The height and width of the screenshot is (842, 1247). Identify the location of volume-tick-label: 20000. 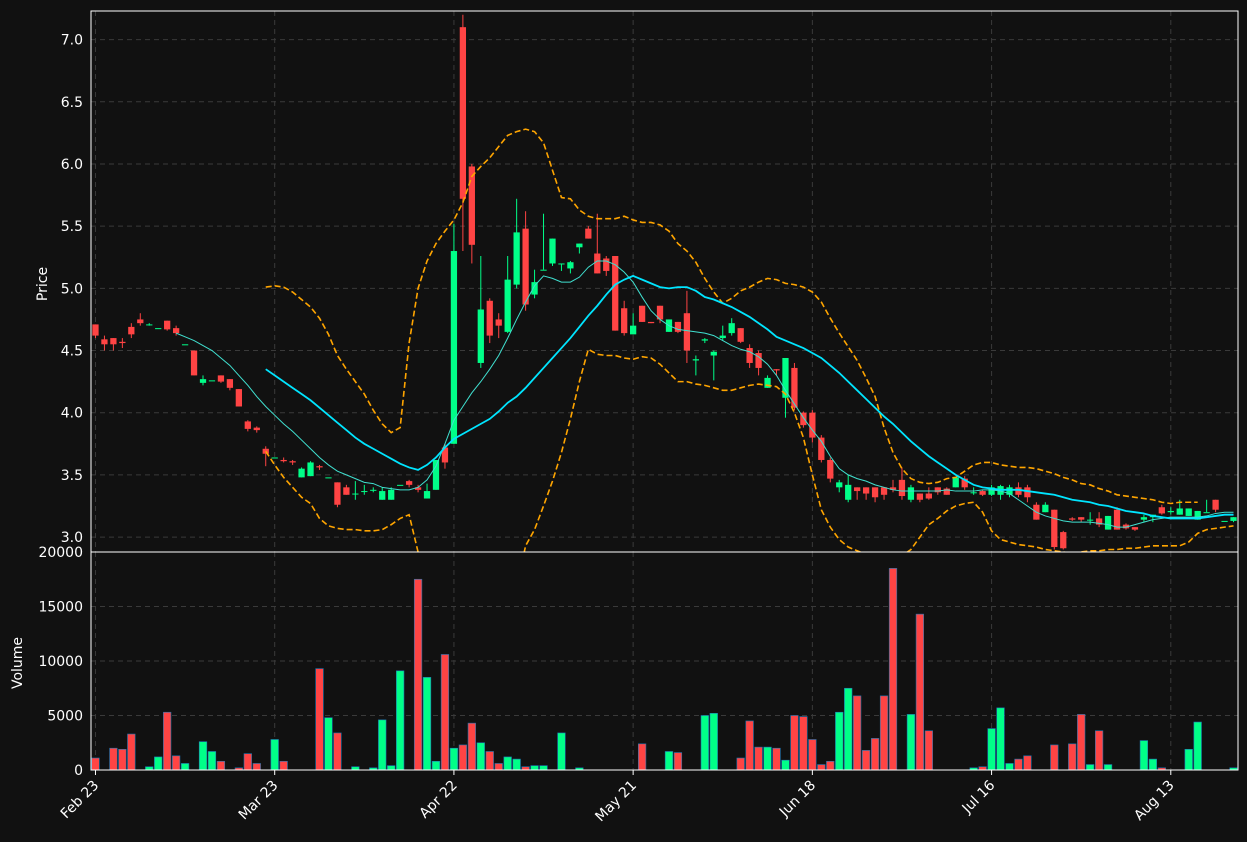
(60, 553).